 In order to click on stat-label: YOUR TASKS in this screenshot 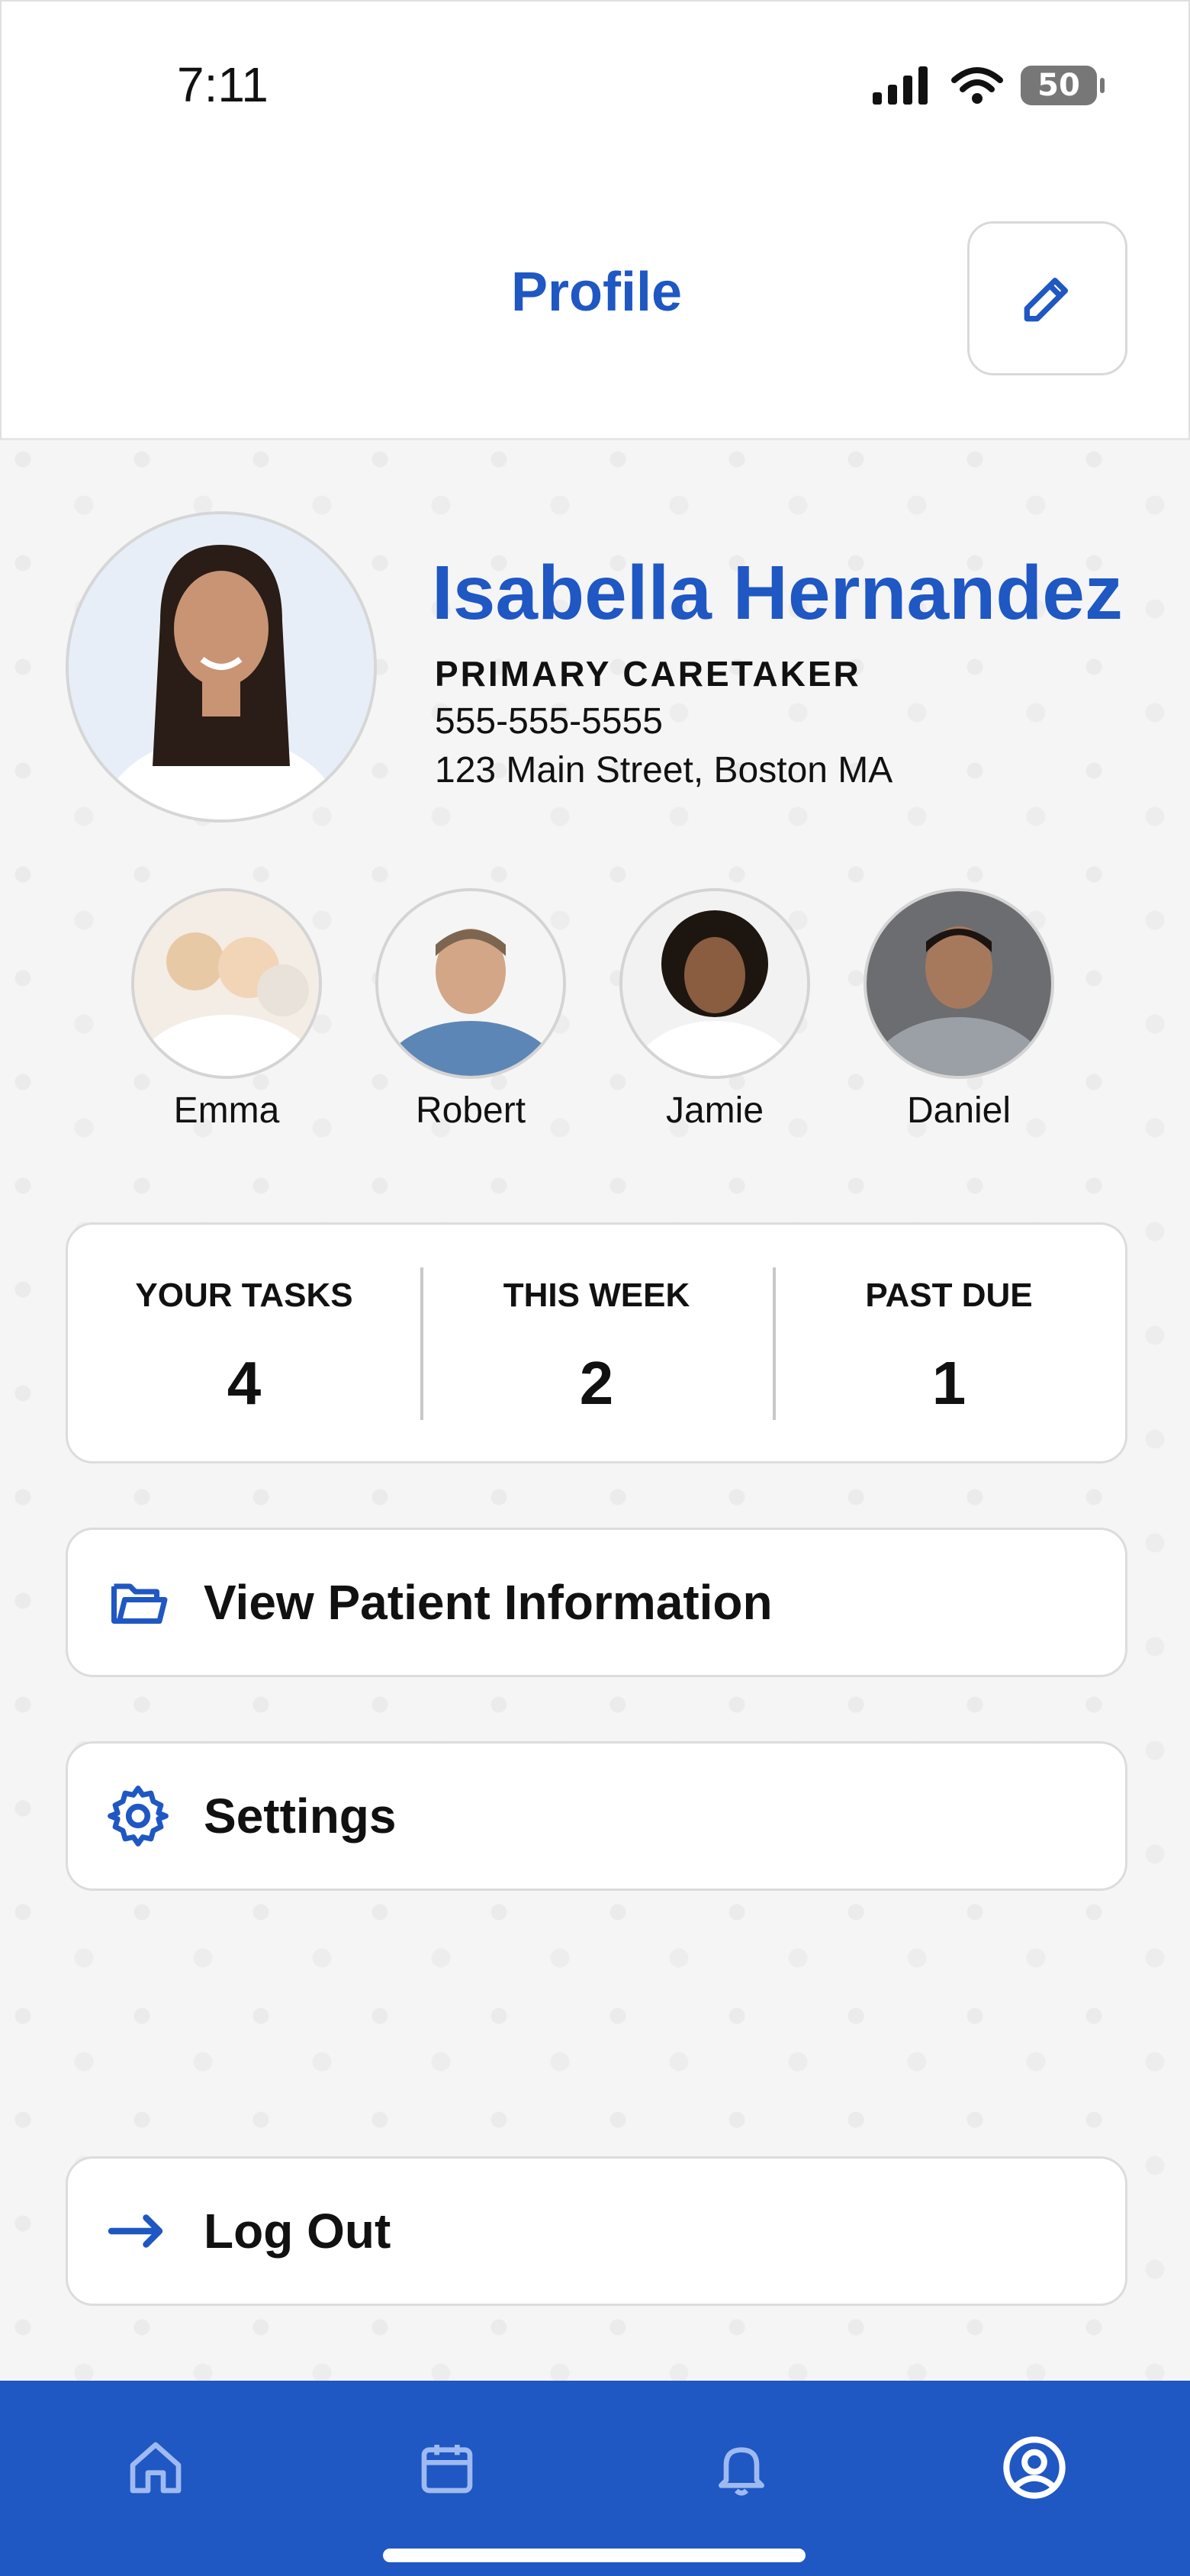, I will do `click(244, 1295)`.